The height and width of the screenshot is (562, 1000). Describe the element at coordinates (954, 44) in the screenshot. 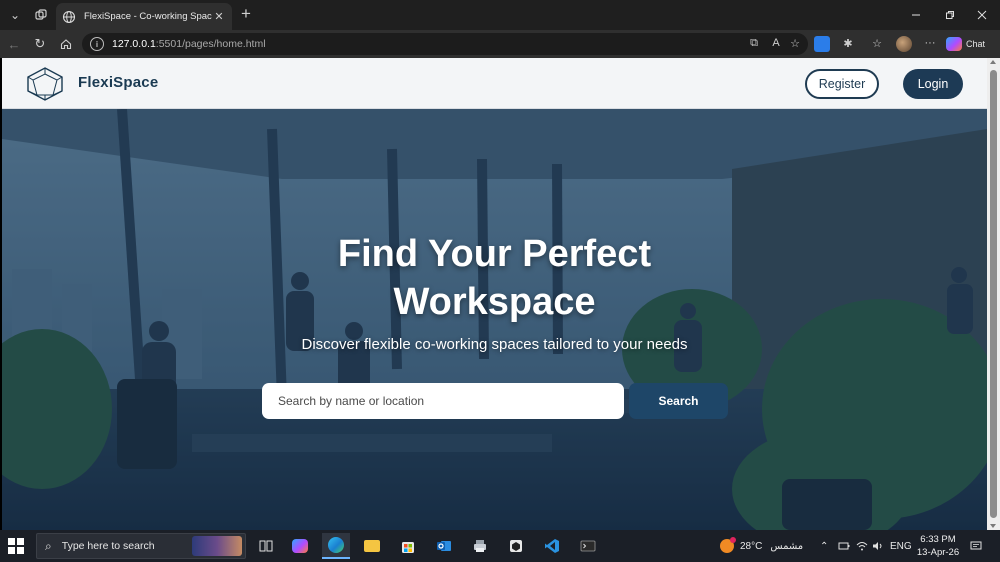

I see `copilot-icon` at that location.